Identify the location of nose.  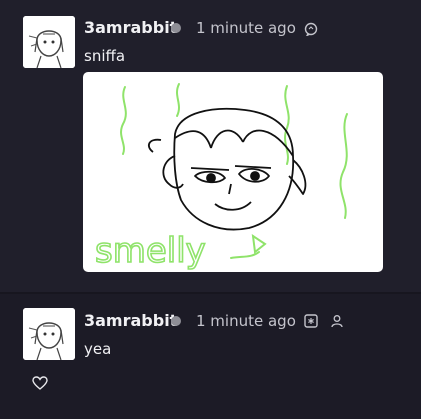
(230, 189).